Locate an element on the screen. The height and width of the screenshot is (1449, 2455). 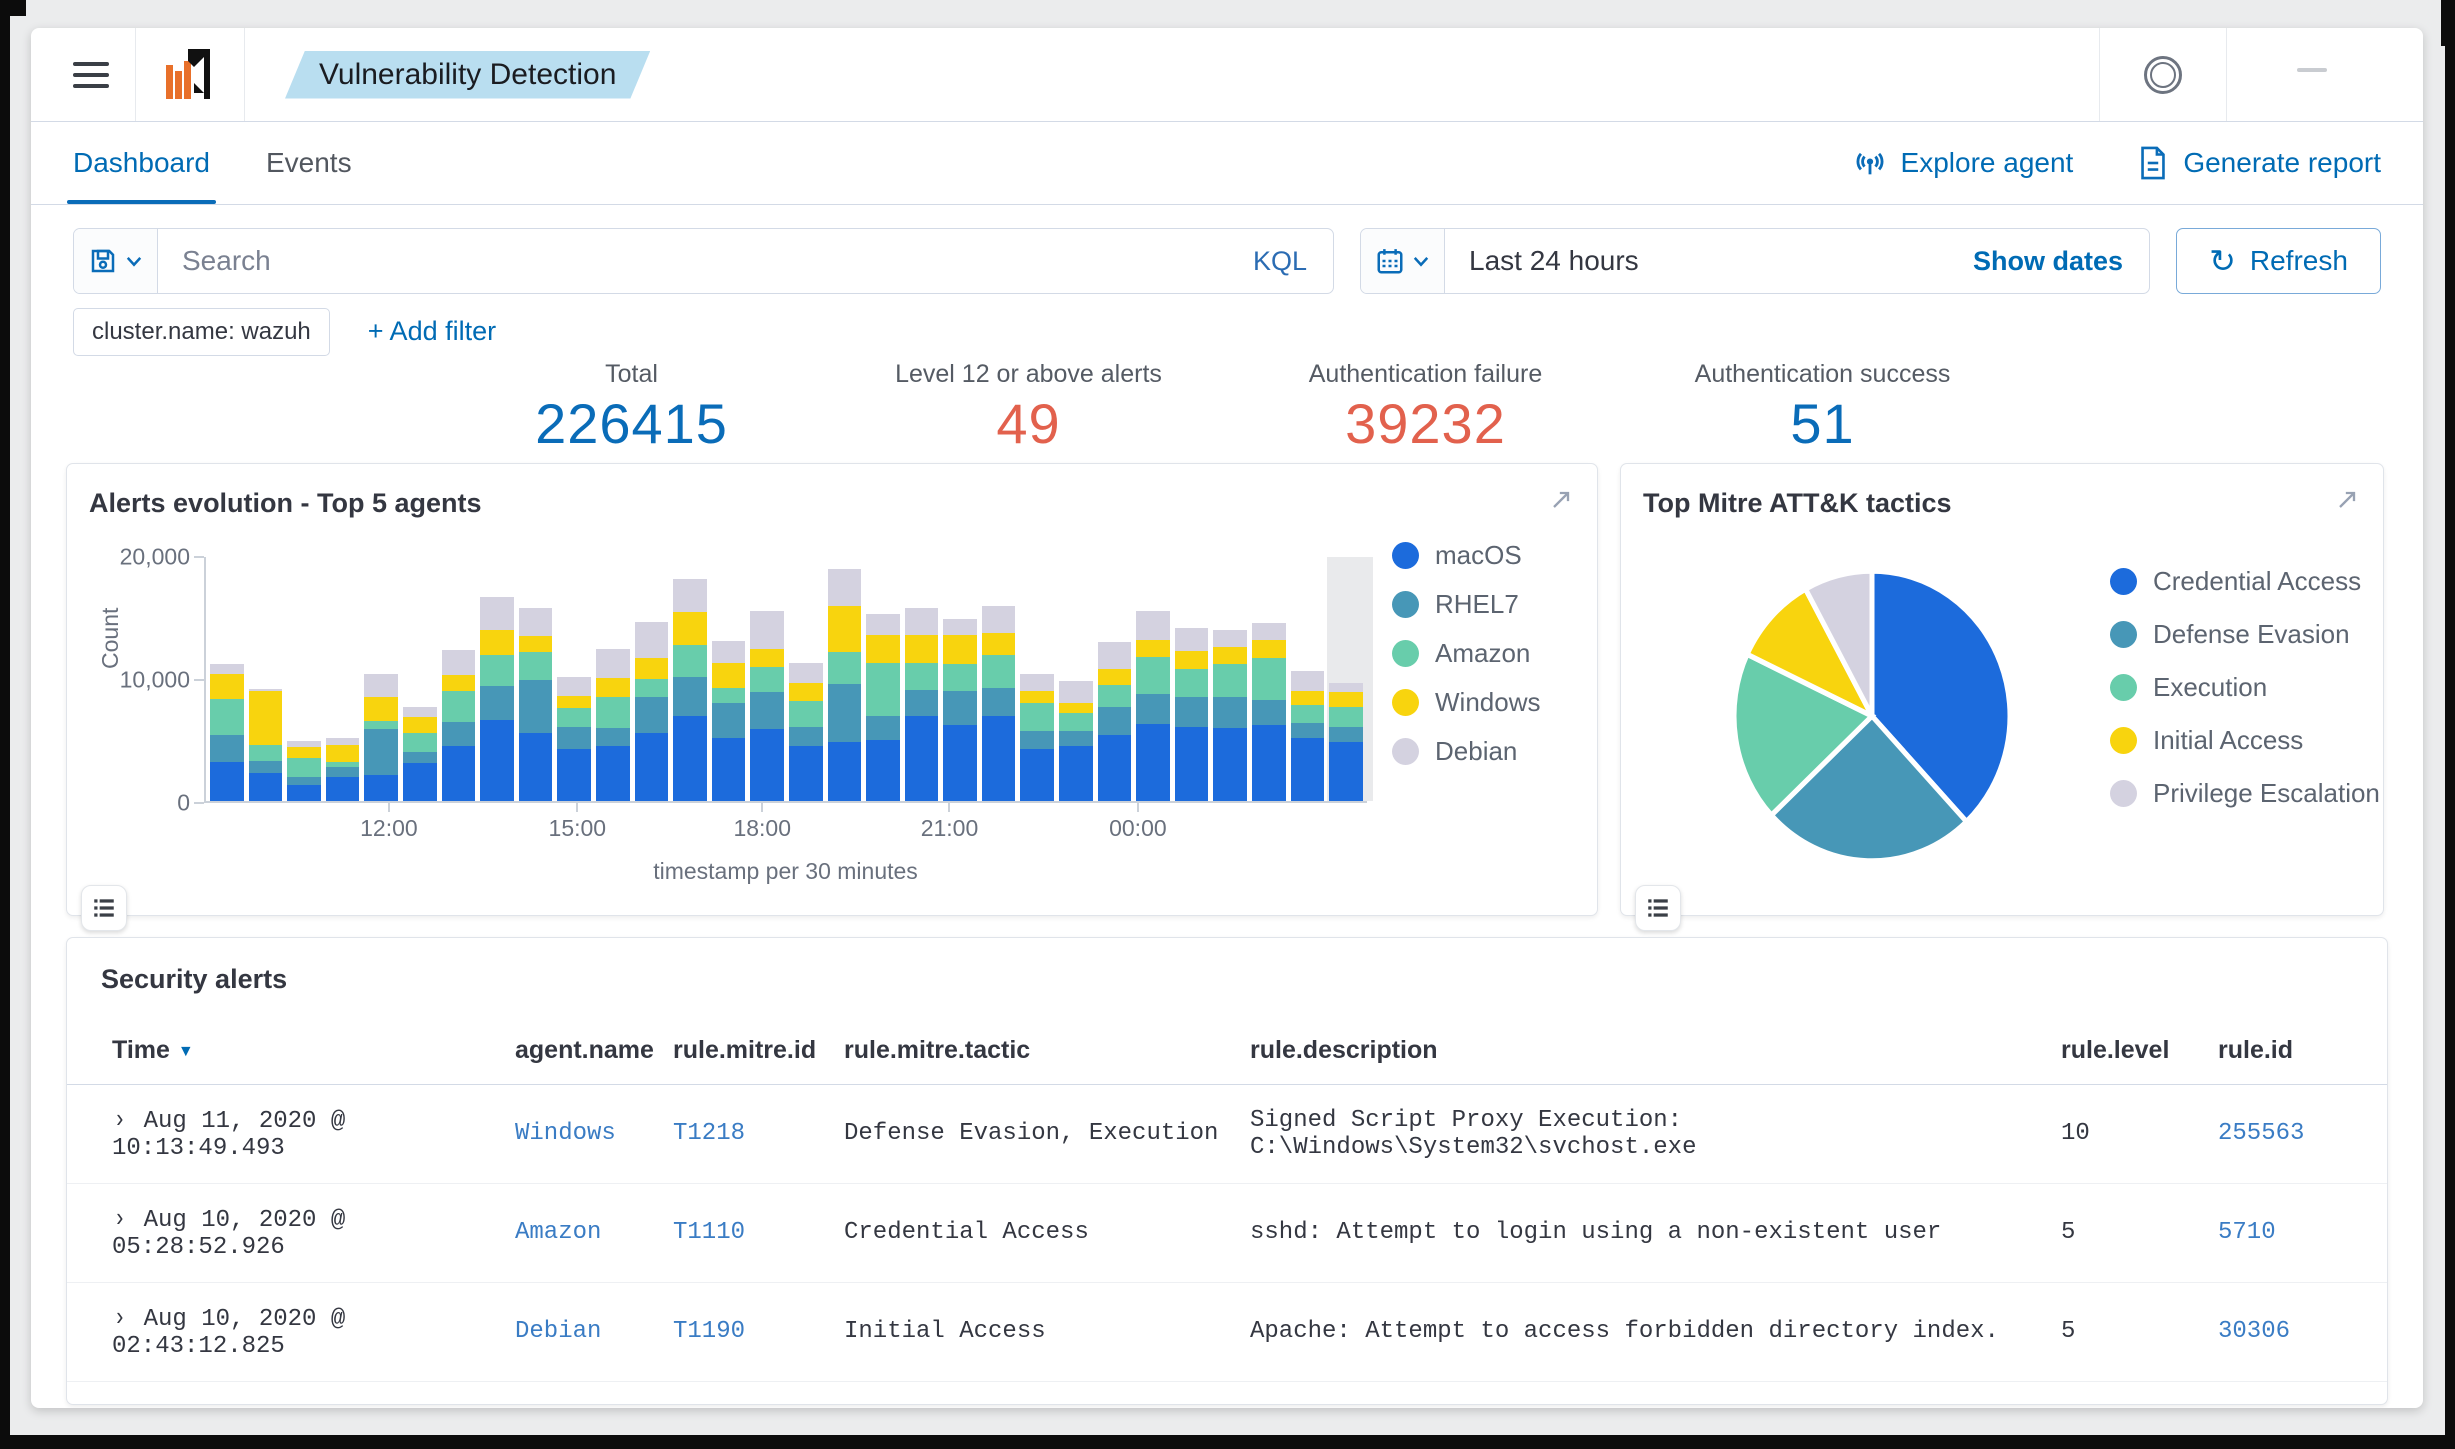
column-header-agent-name: agent.name is located at coordinates (594, 1051).